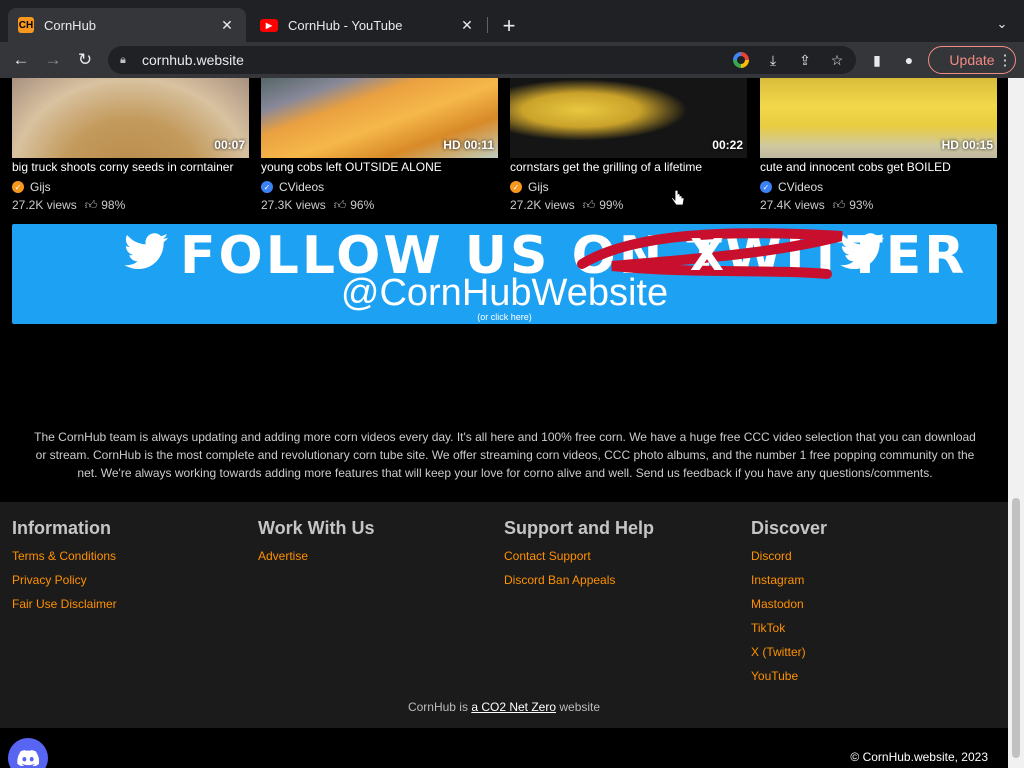 The image size is (1024, 768). Describe the element at coordinates (293, 205) in the screenshot. I see `view-count: 27.3K views` at that location.